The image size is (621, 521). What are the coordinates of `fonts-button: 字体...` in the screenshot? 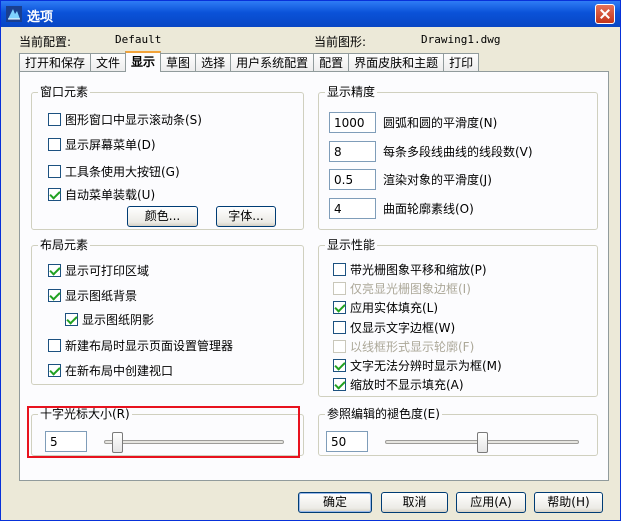 It's located at (246, 216).